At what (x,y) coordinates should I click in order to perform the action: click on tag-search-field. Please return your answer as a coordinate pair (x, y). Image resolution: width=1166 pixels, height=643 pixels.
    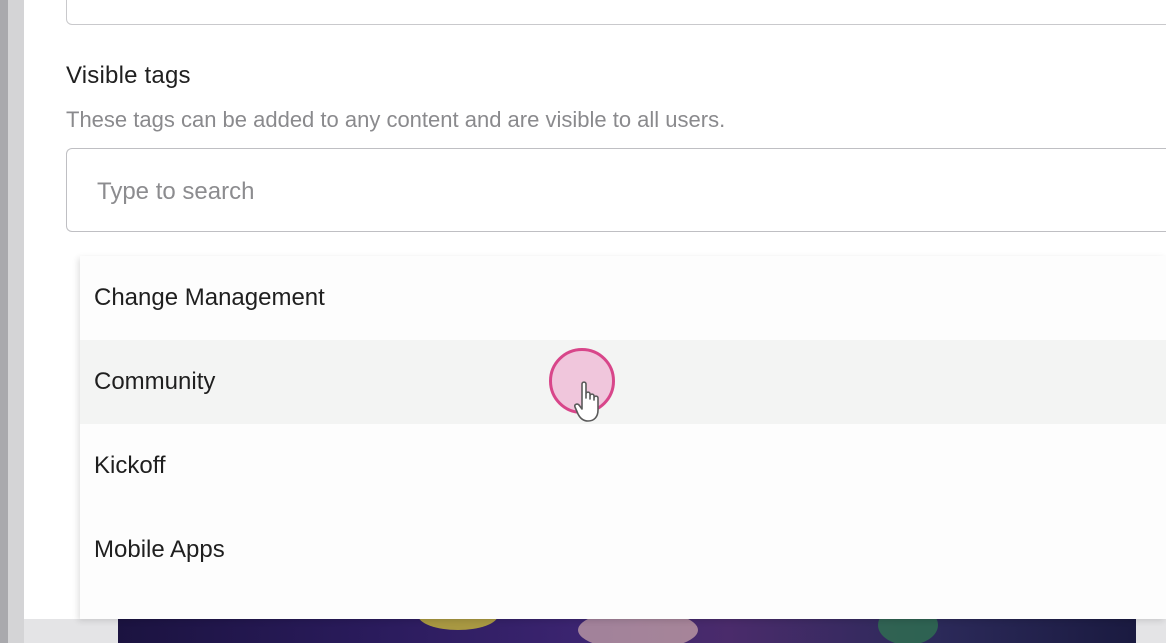
    Looking at the image, I should click on (616, 190).